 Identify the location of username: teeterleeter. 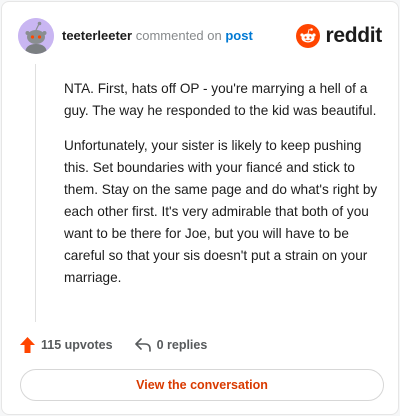
(97, 35).